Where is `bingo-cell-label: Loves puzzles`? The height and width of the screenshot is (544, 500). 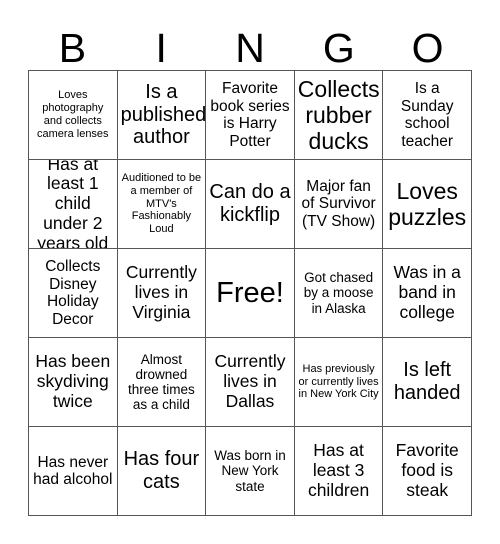 bingo-cell-label: Loves puzzles is located at coordinates (427, 204).